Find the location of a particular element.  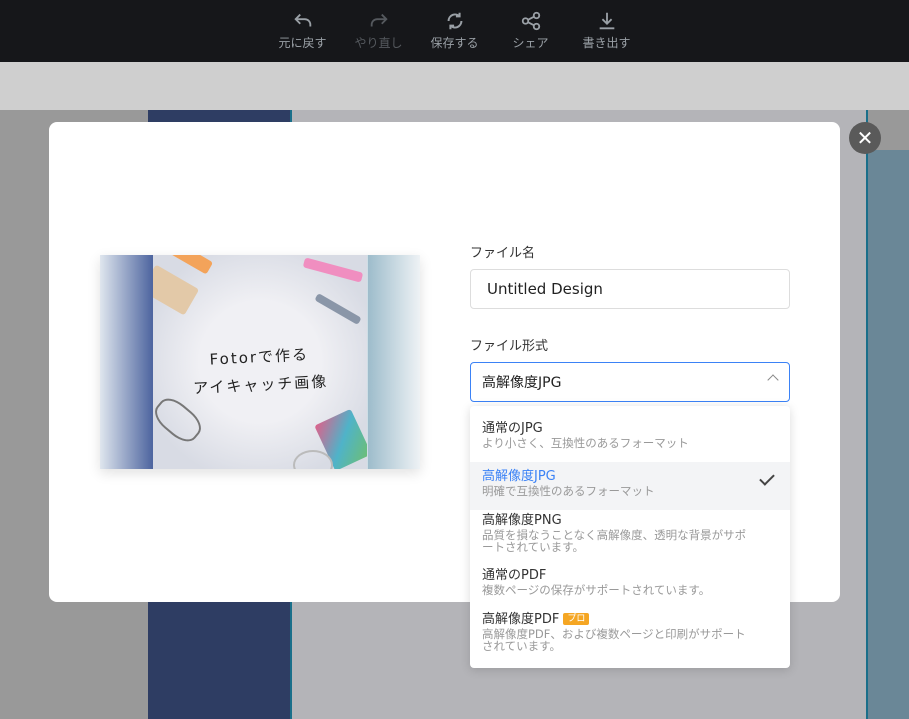

export-button: 書き出す is located at coordinates (607, 36).